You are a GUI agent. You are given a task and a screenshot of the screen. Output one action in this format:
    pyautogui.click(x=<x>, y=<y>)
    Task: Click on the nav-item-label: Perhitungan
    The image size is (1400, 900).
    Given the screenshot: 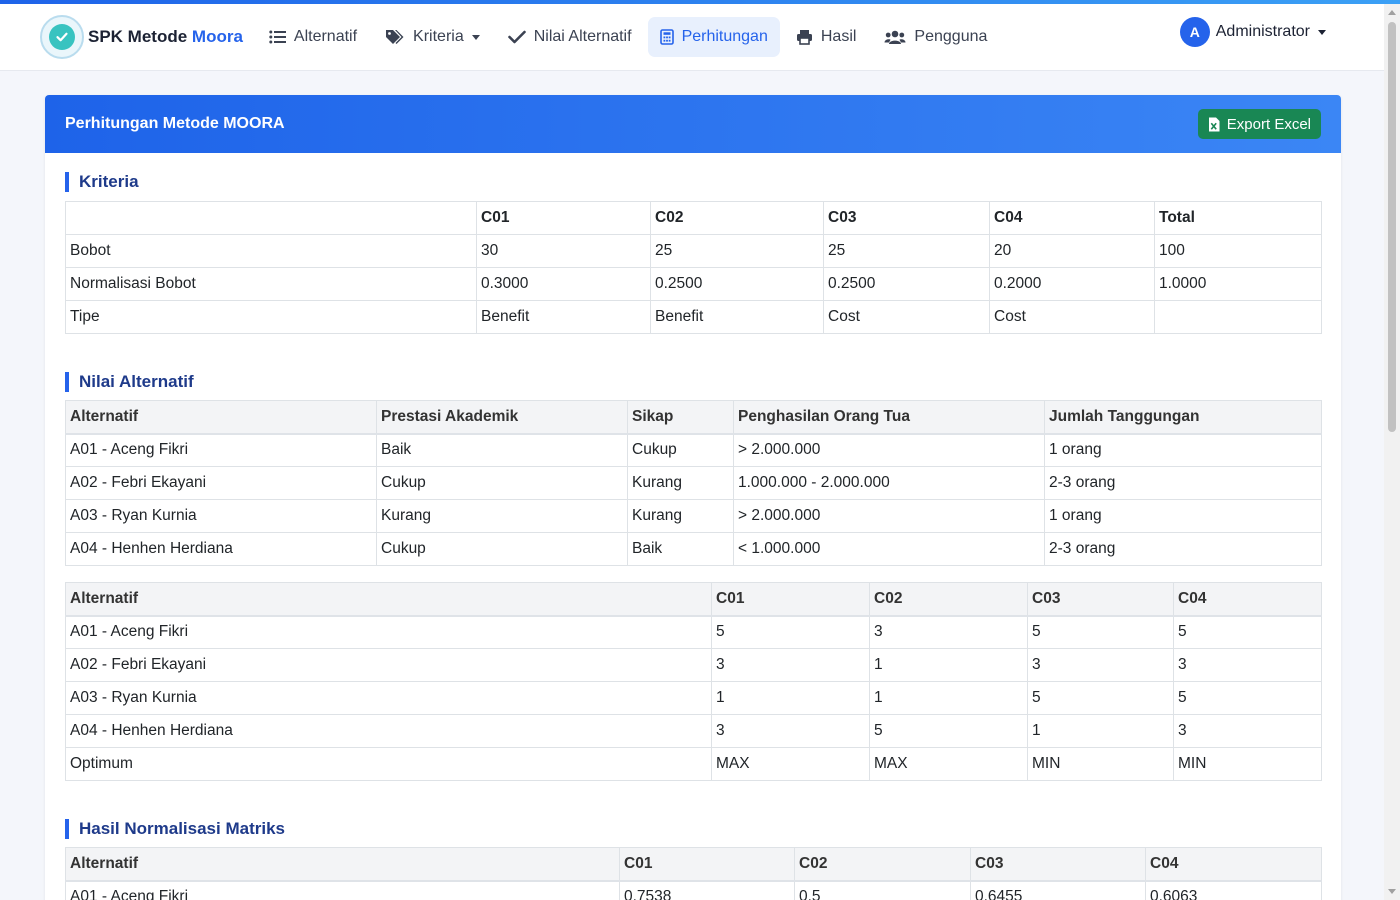 What is the action you would take?
    pyautogui.click(x=724, y=36)
    